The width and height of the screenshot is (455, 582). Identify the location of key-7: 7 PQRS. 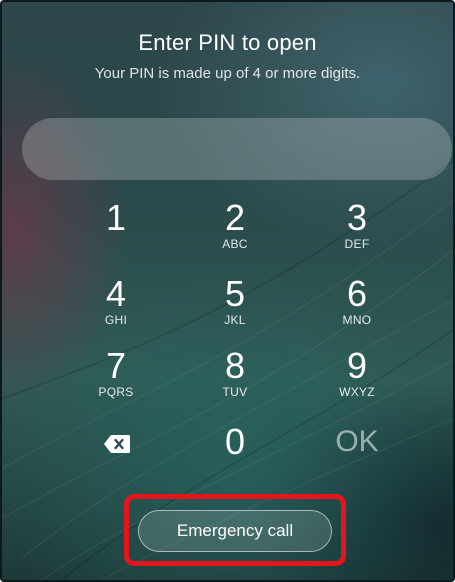
(116, 378).